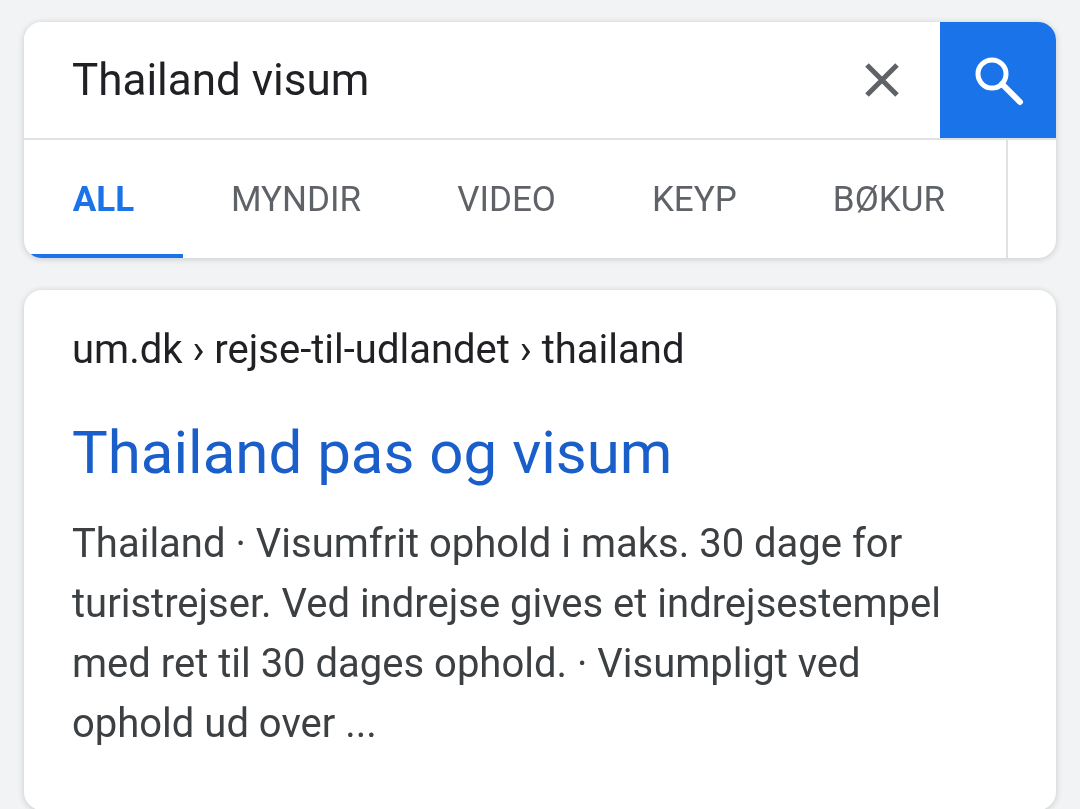 The height and width of the screenshot is (809, 1080). I want to click on tab: BØKUR, so click(888, 199).